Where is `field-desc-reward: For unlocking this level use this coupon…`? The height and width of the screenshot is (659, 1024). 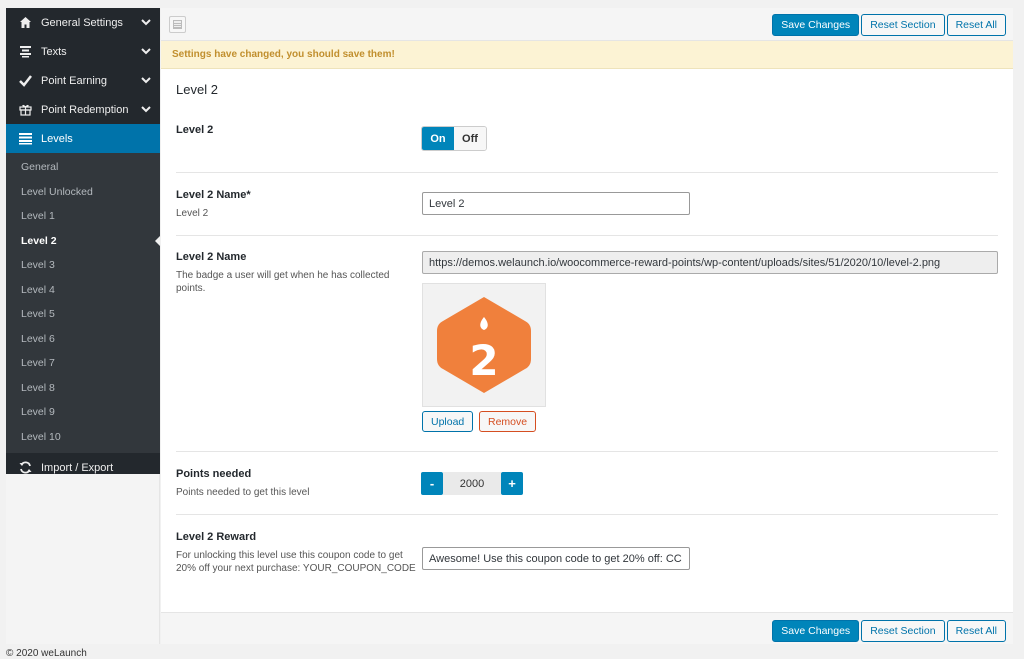
field-desc-reward: For unlocking this level use this coupon… is located at coordinates (296, 562).